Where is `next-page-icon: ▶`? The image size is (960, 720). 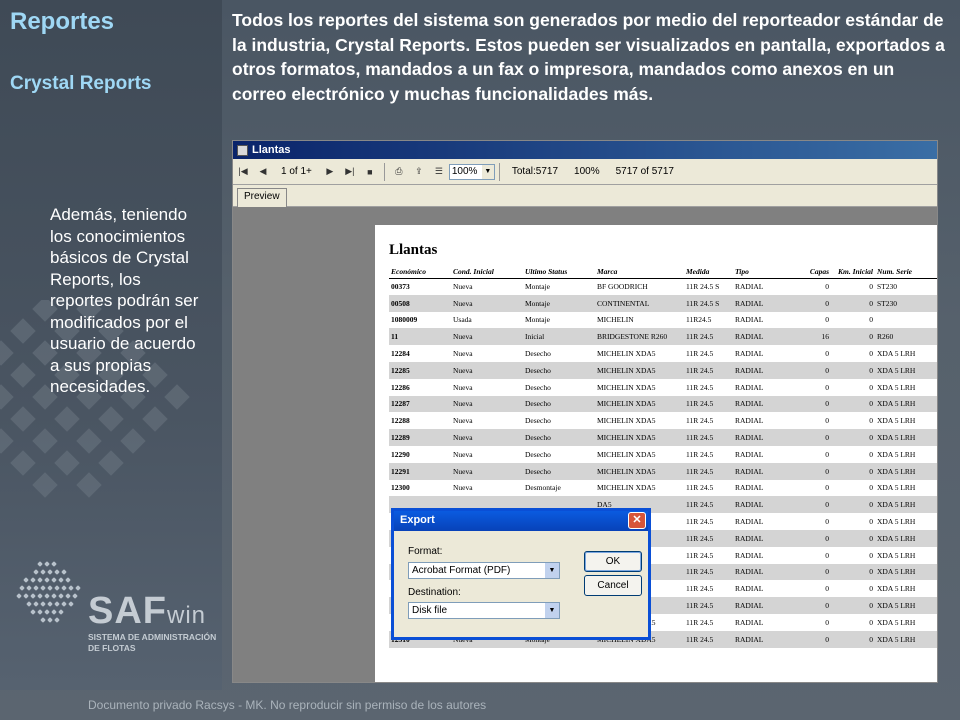 next-page-icon: ▶ is located at coordinates (330, 172).